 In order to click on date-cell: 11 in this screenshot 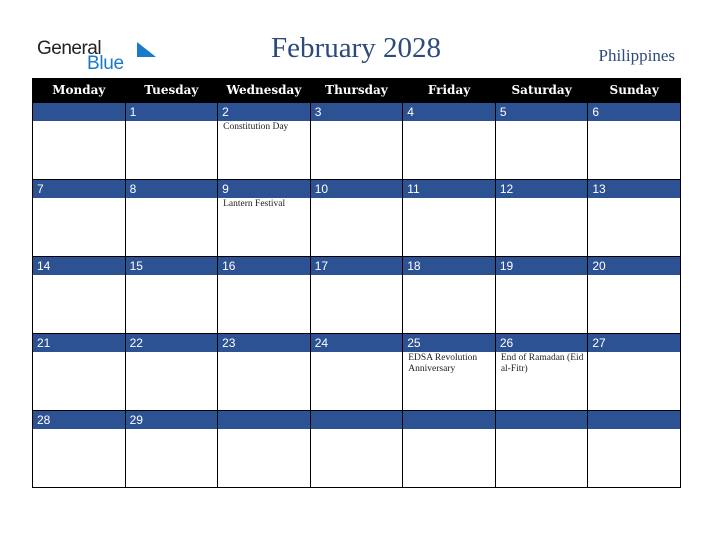, I will do `click(449, 188)`.